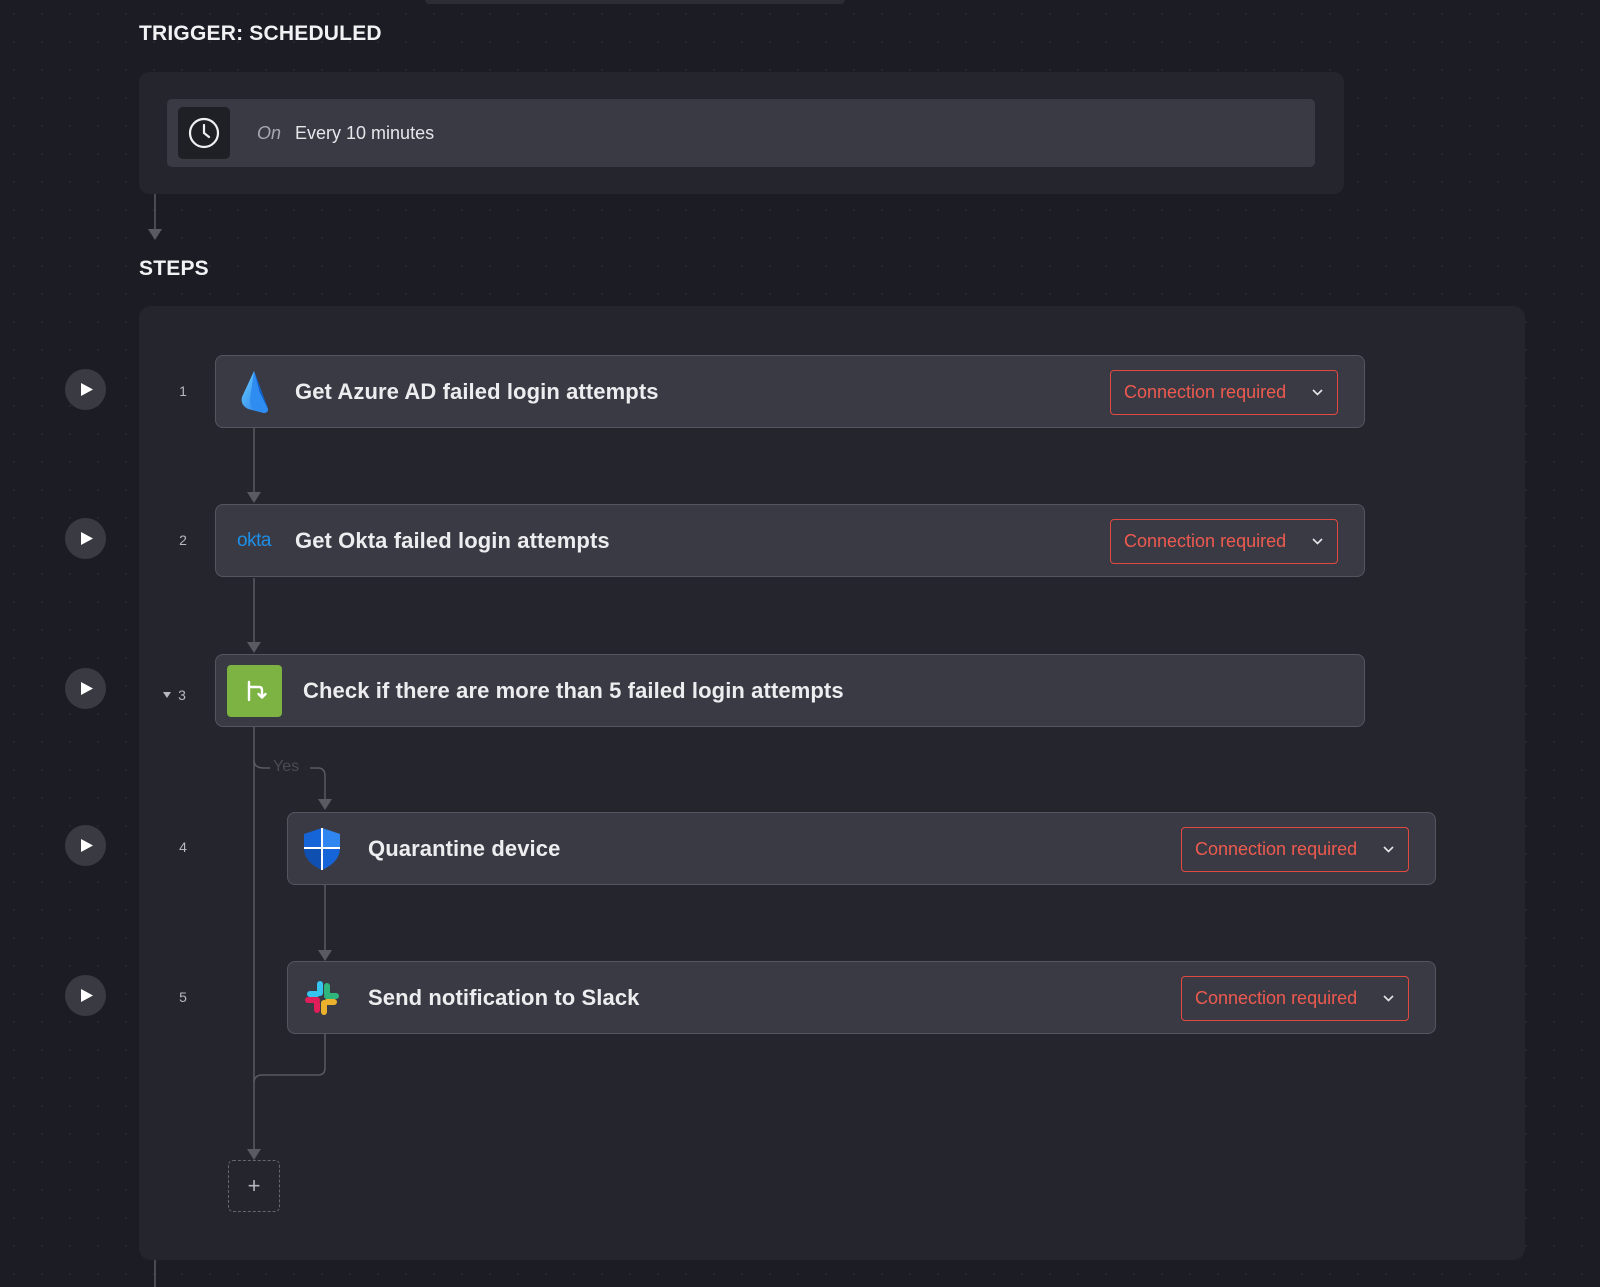 The width and height of the screenshot is (1600, 1287). What do you see at coordinates (183, 540) in the screenshot?
I see `step-number: 2` at bounding box center [183, 540].